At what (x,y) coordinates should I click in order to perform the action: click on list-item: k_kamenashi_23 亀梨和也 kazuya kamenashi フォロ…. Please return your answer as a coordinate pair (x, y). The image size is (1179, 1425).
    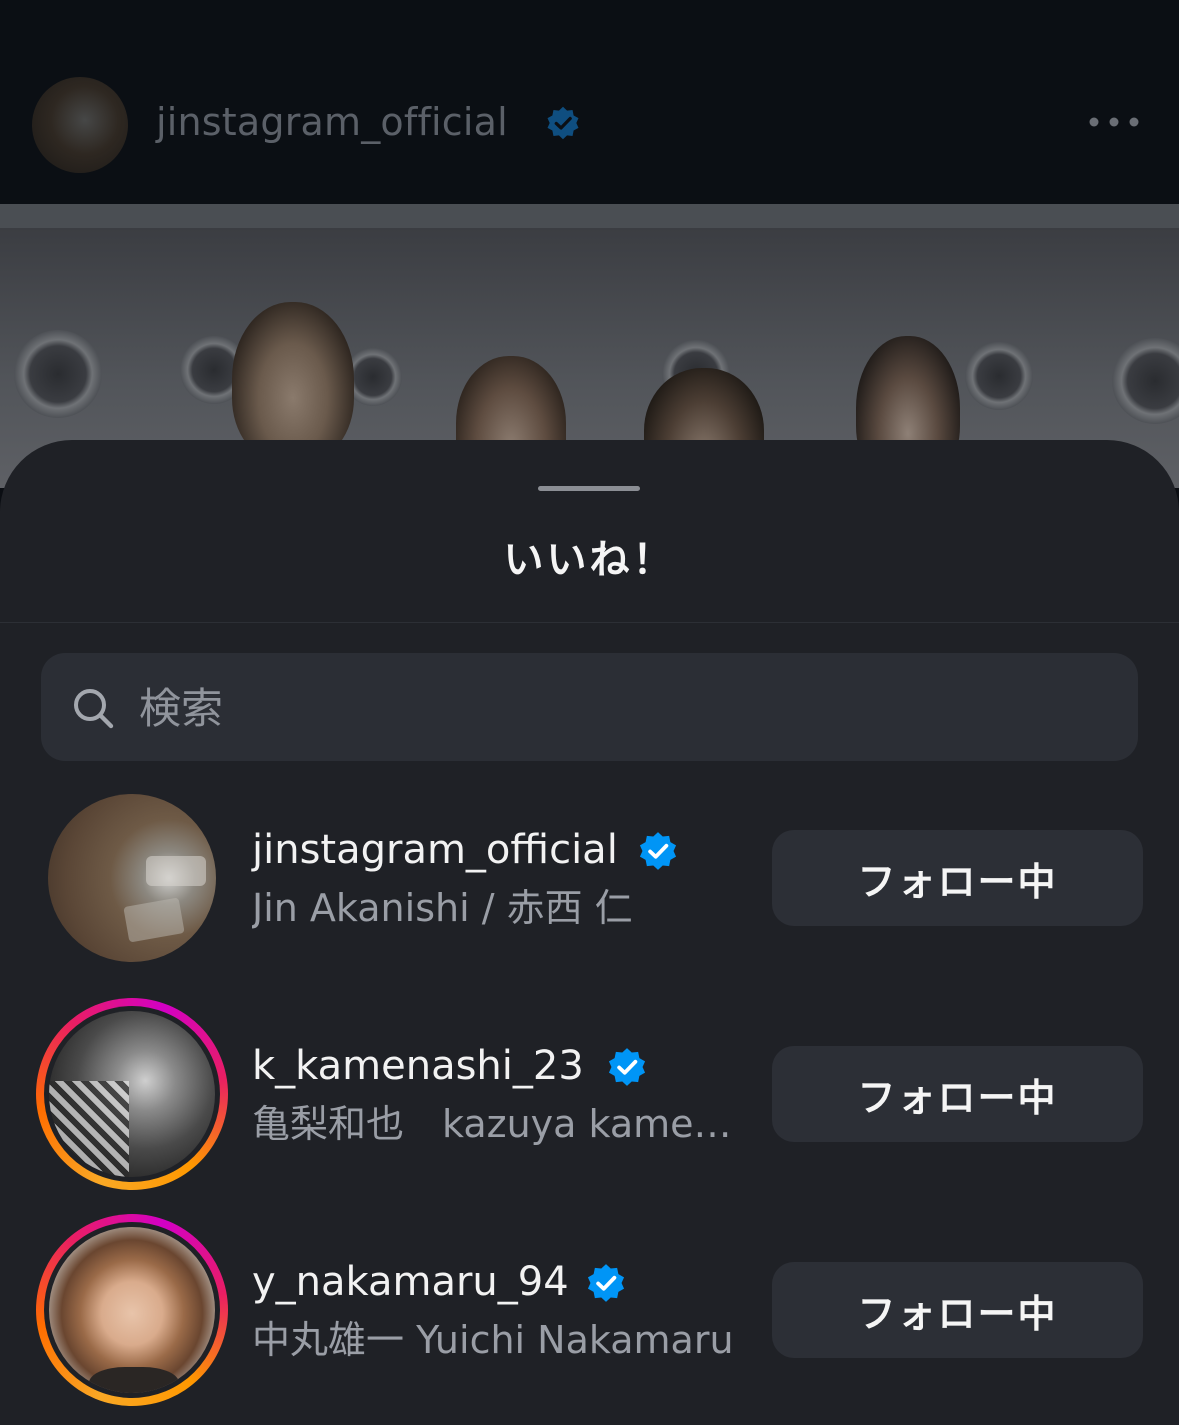
    Looking at the image, I should click on (589, 1098).